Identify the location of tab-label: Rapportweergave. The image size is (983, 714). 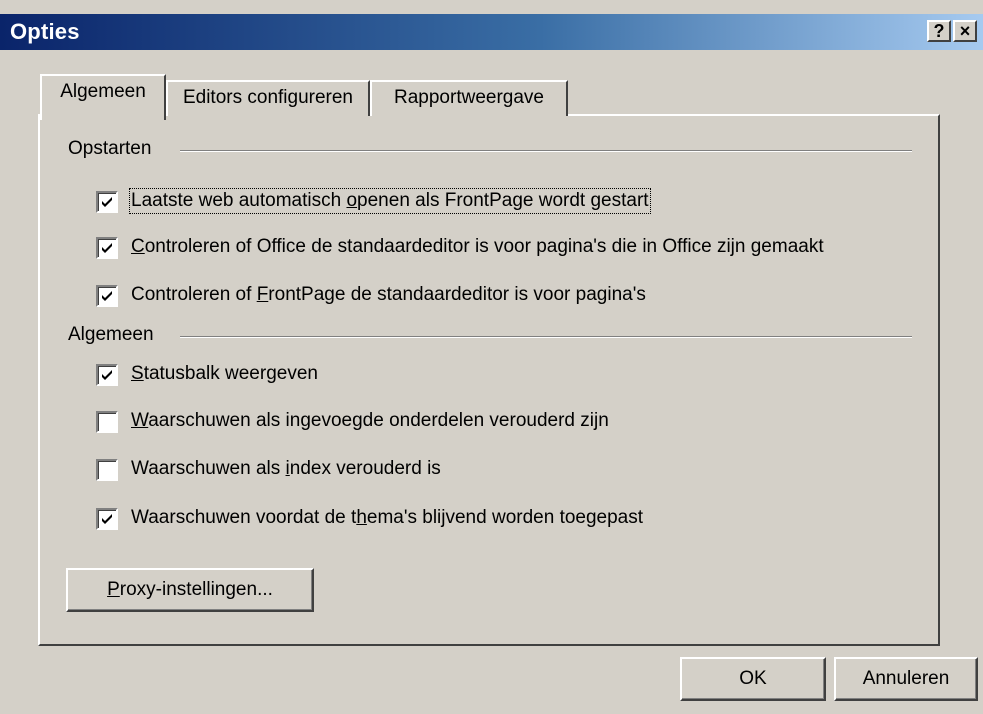
(469, 97).